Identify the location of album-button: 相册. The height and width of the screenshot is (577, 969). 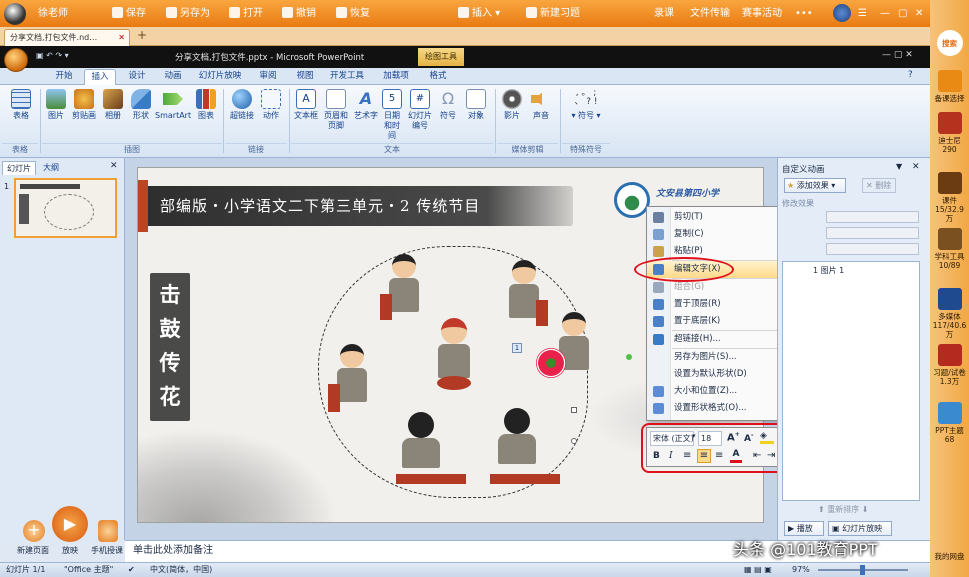
(113, 105).